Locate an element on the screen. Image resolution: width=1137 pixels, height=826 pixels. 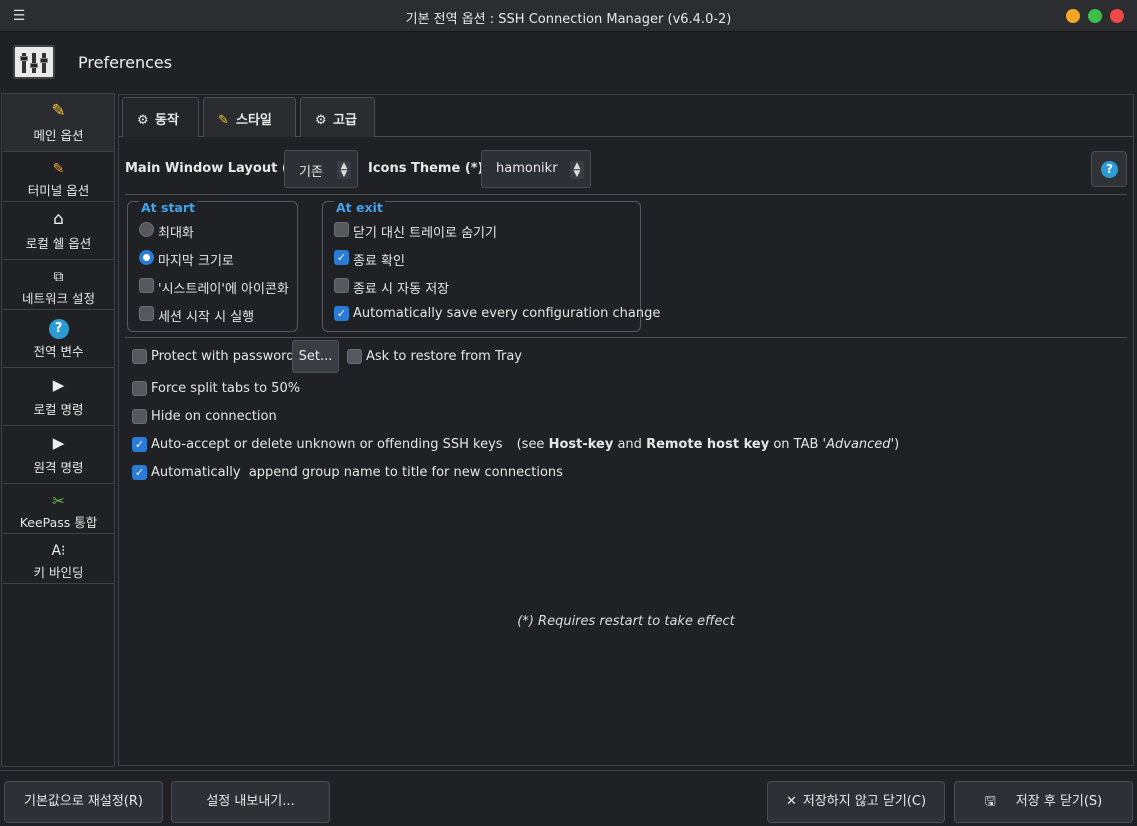
radio-off-icon is located at coordinates (146, 229).